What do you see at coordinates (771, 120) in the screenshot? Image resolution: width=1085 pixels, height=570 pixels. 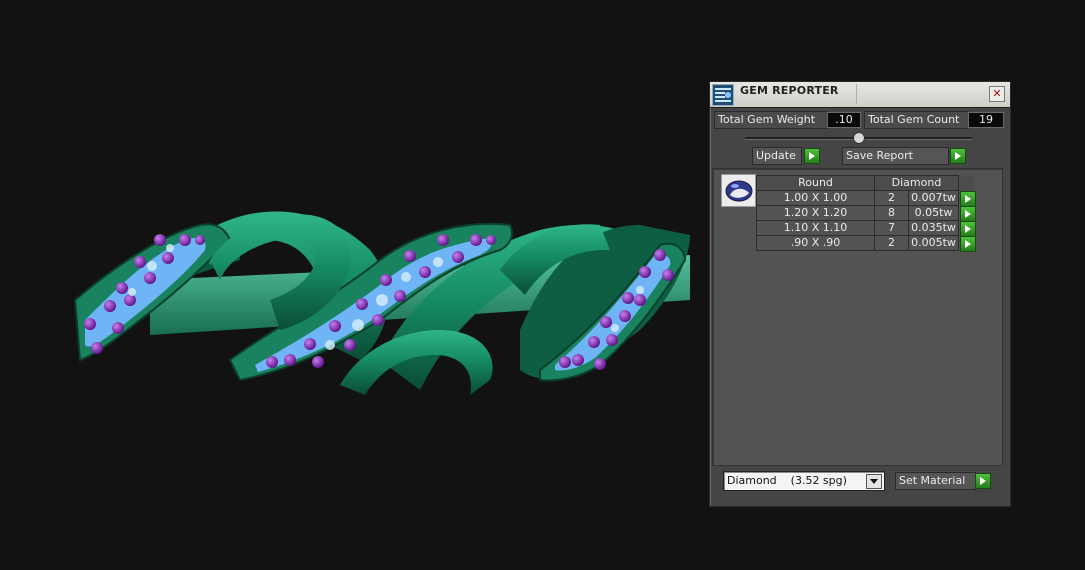 I see `total-gem-weight-label: Total Gem Weight` at bounding box center [771, 120].